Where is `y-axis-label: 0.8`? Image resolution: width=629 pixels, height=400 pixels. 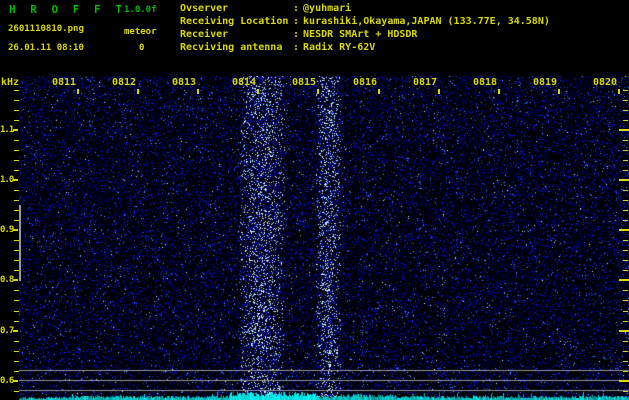 y-axis-label: 0.8 is located at coordinates (7, 280).